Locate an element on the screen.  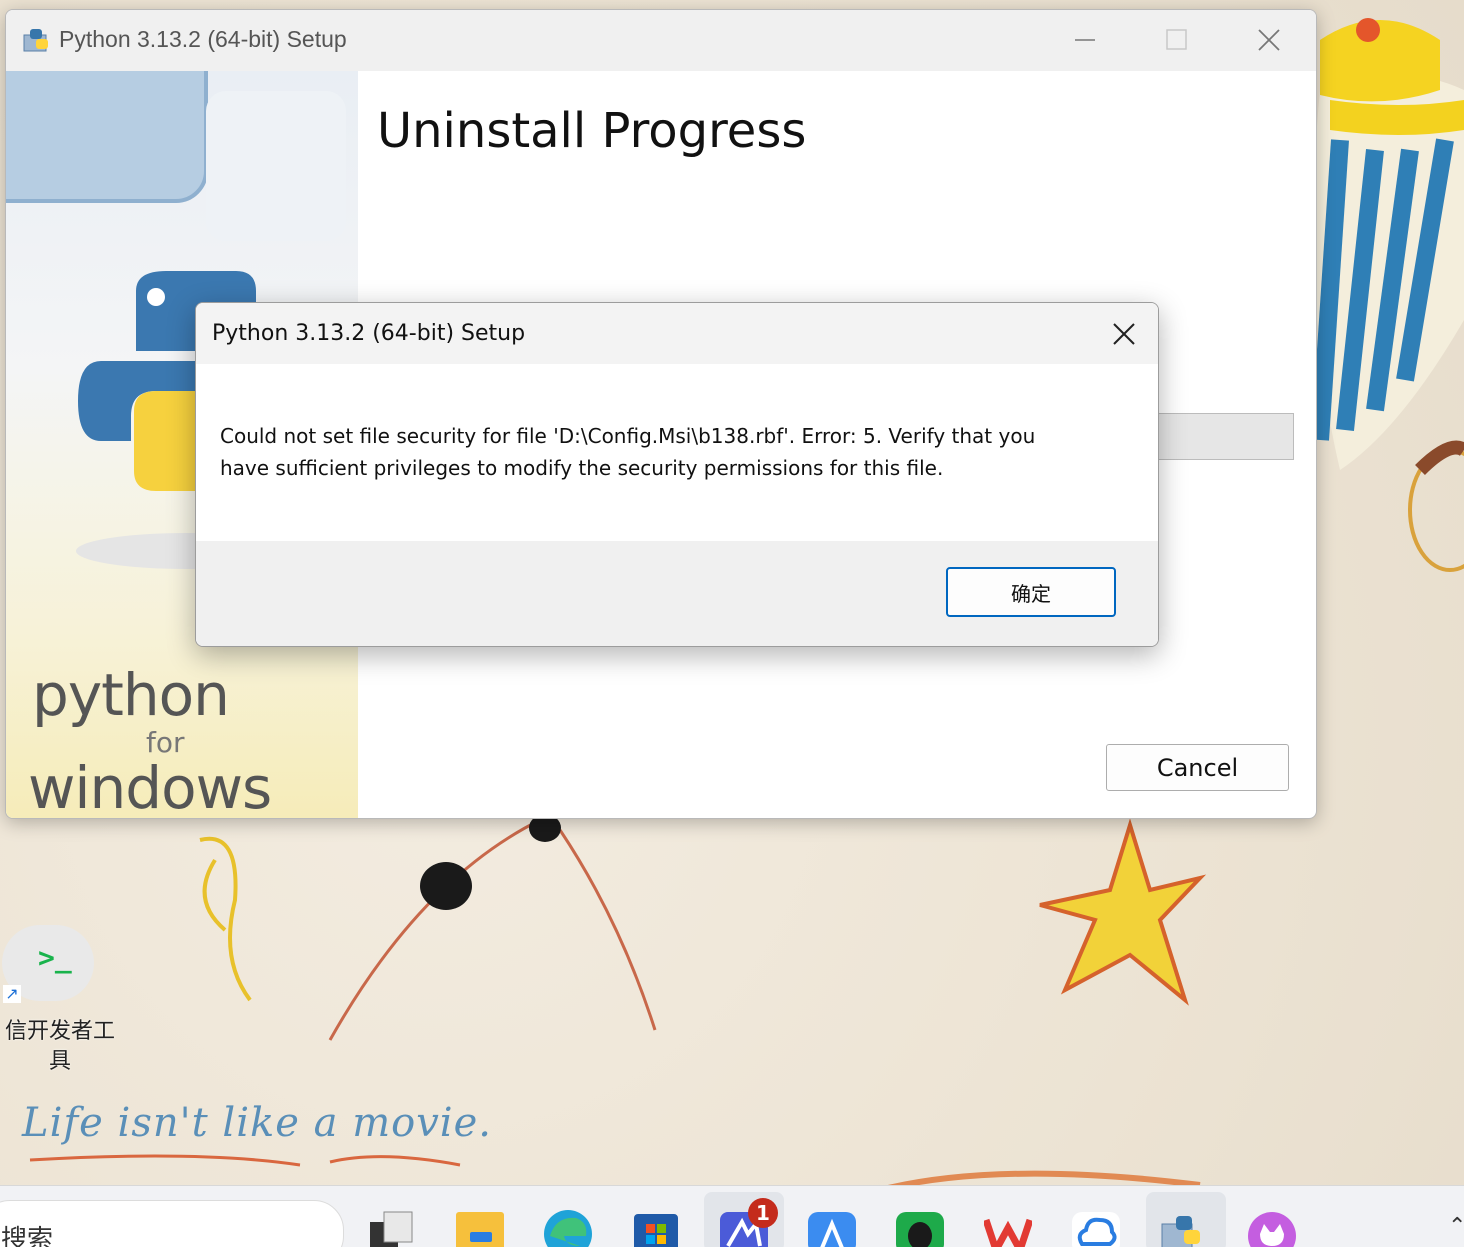
close-button is located at coordinates (1269, 40).